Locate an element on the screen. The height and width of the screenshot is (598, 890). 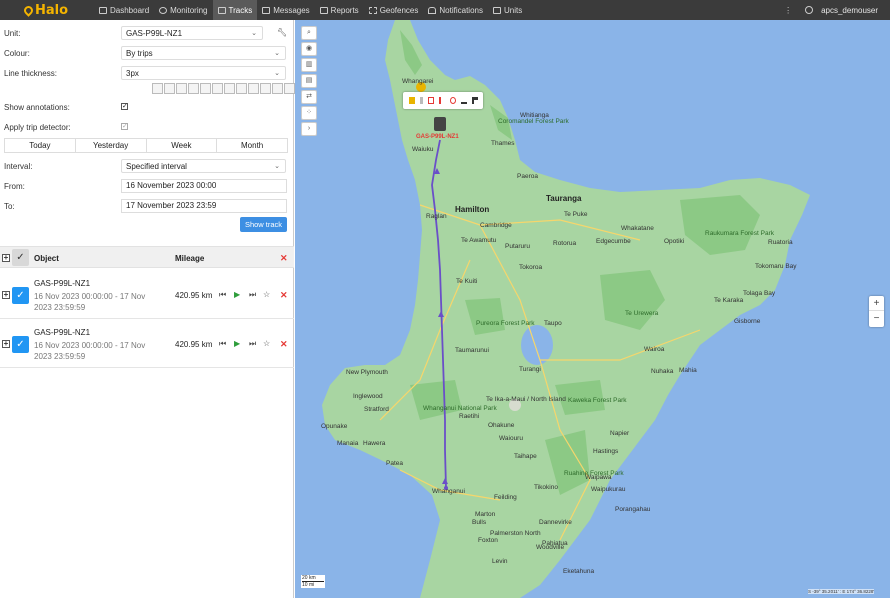
chart-icon is located at coordinates (463, 100).